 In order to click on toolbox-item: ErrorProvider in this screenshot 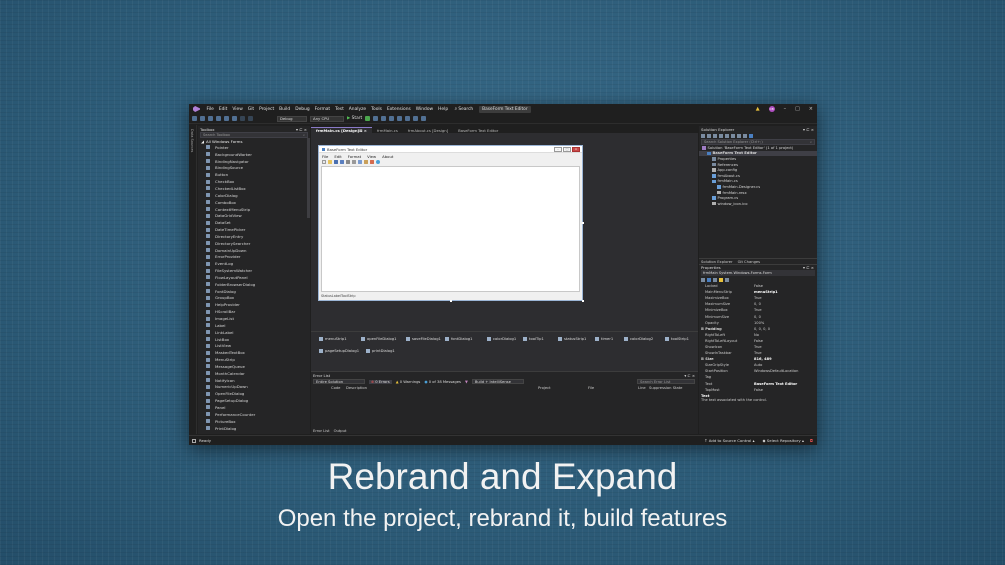, I will do `click(254, 257)`.